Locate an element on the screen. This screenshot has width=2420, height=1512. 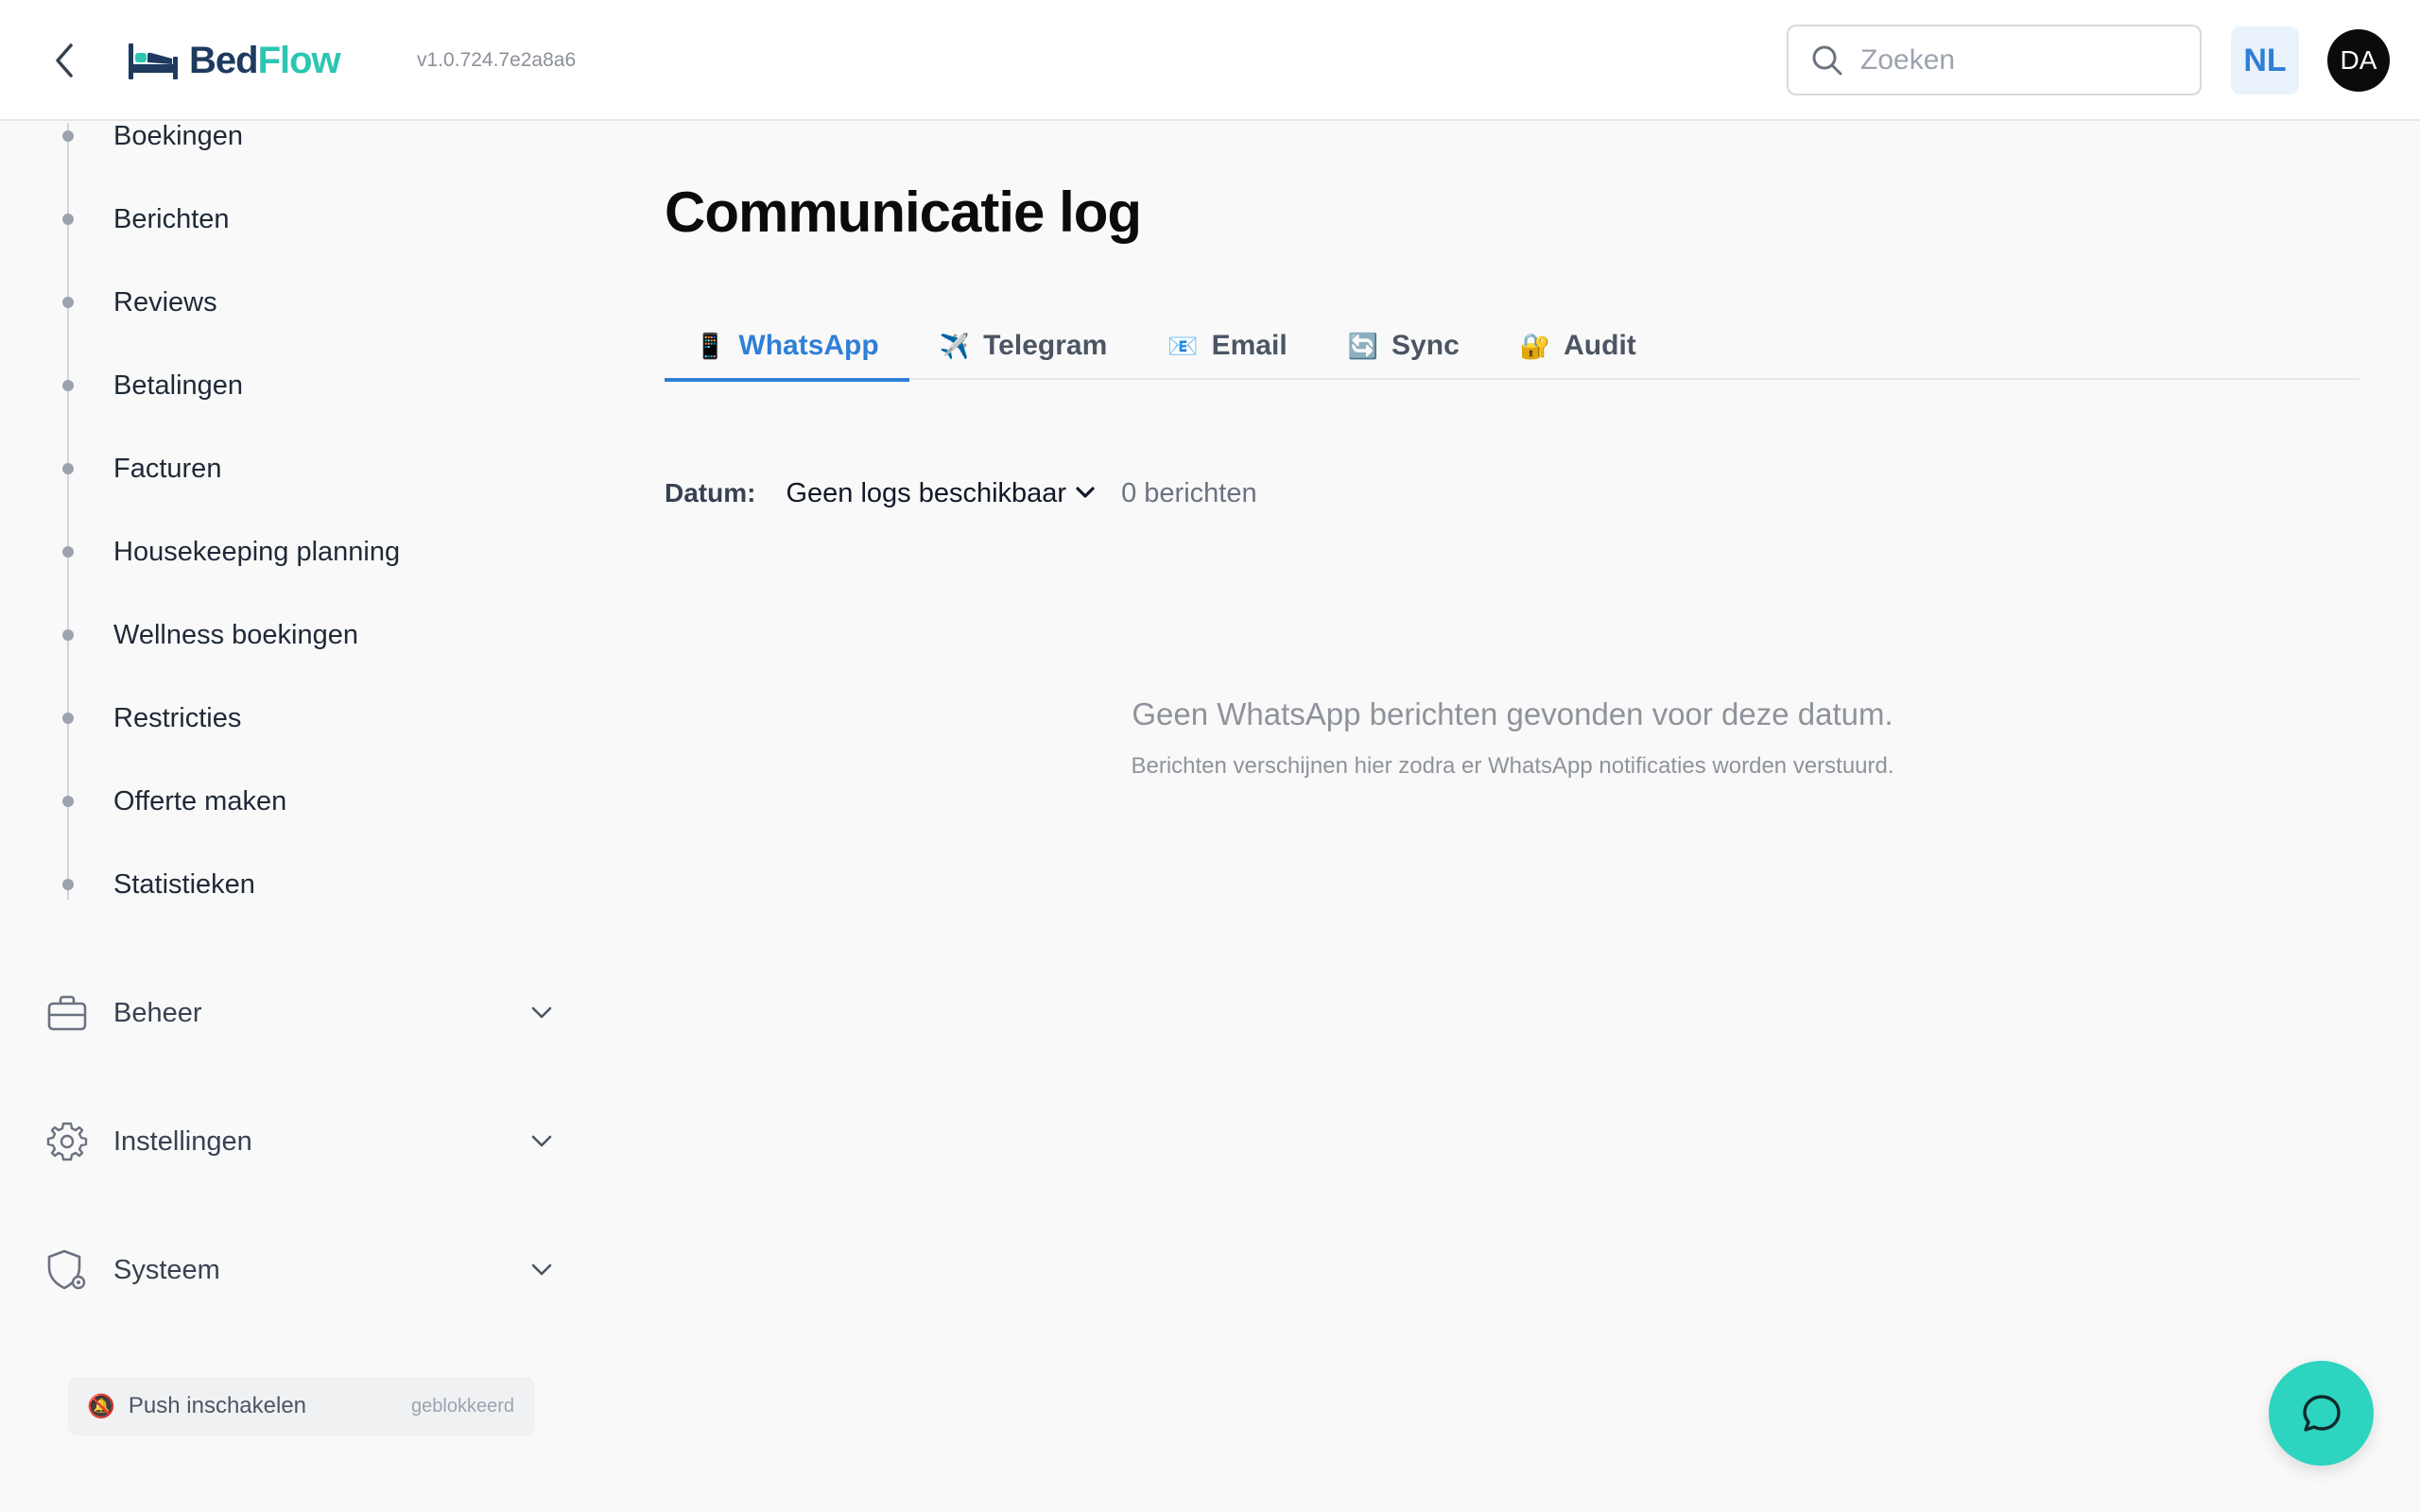
bed-icon is located at coordinates (153, 61).